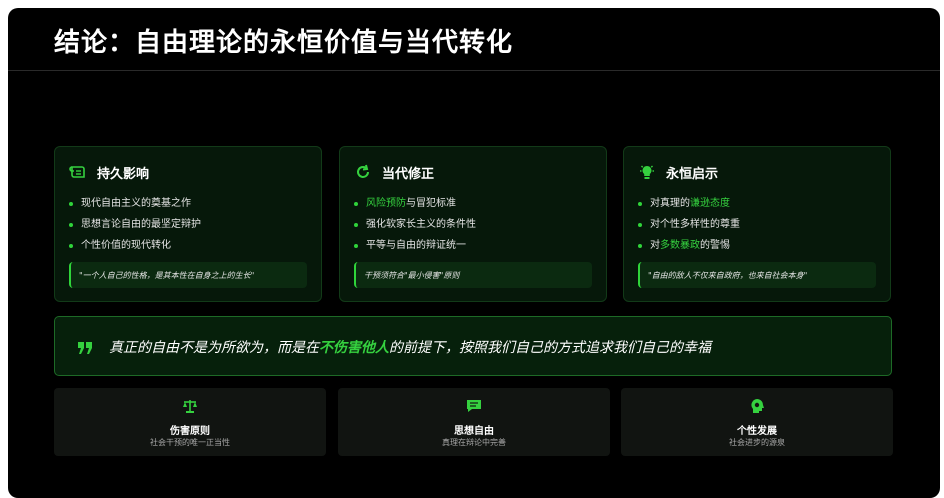 The image size is (944, 498). What do you see at coordinates (670, 203) in the screenshot?
I see `item-text: 对真理的` at bounding box center [670, 203].